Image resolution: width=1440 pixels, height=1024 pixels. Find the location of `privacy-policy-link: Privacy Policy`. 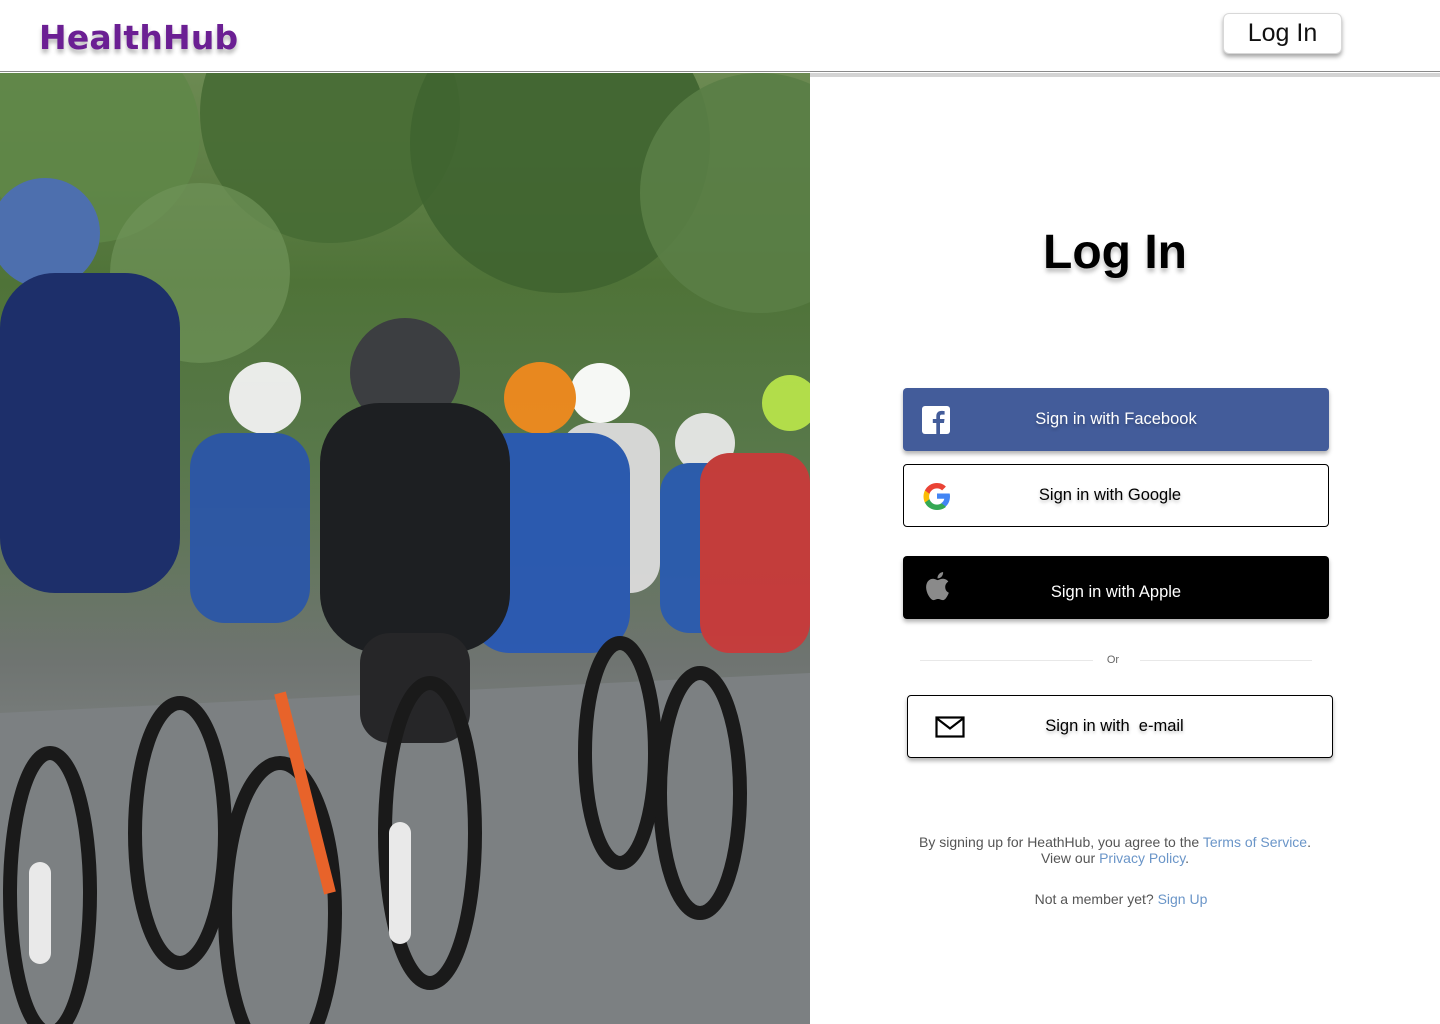

privacy-policy-link: Privacy Policy is located at coordinates (1142, 858).